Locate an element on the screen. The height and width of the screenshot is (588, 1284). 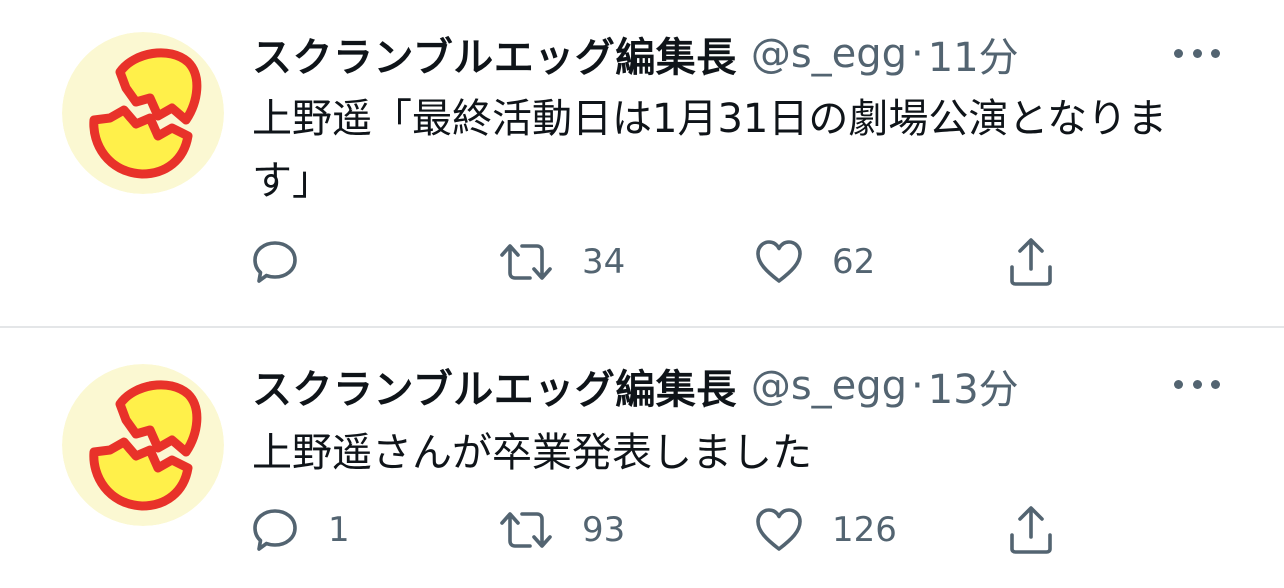
reply-button: 1 is located at coordinates (300, 530).